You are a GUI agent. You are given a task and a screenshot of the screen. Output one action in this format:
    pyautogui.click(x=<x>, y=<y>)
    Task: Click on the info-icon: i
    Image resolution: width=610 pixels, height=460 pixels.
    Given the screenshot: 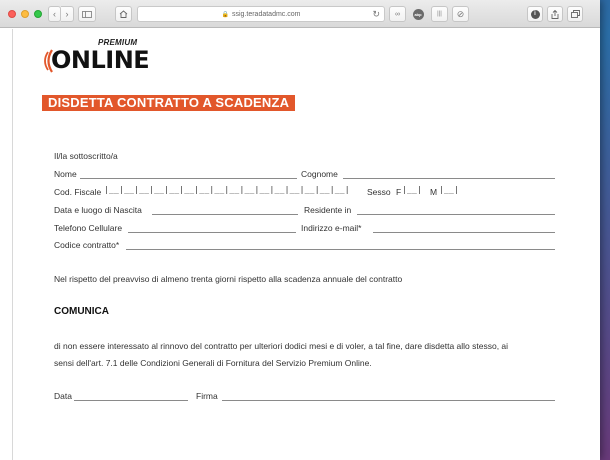 What is the action you would take?
    pyautogui.click(x=535, y=14)
    